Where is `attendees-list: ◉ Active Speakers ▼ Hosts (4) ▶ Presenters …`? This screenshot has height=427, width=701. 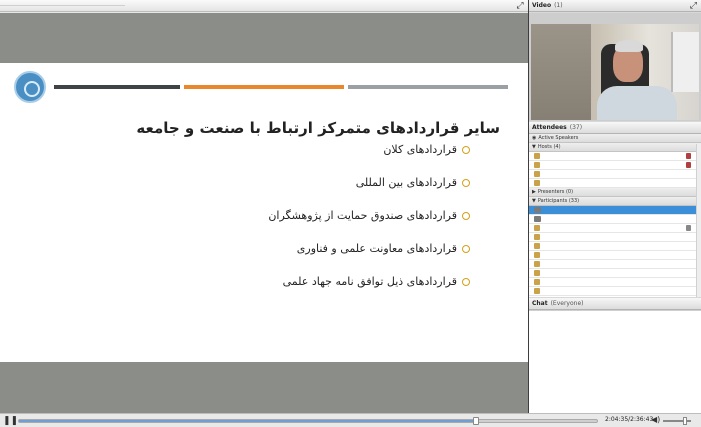 attendees-list: ◉ Active Speakers ▼ Hosts (4) ▶ Presenters … is located at coordinates (615, 215).